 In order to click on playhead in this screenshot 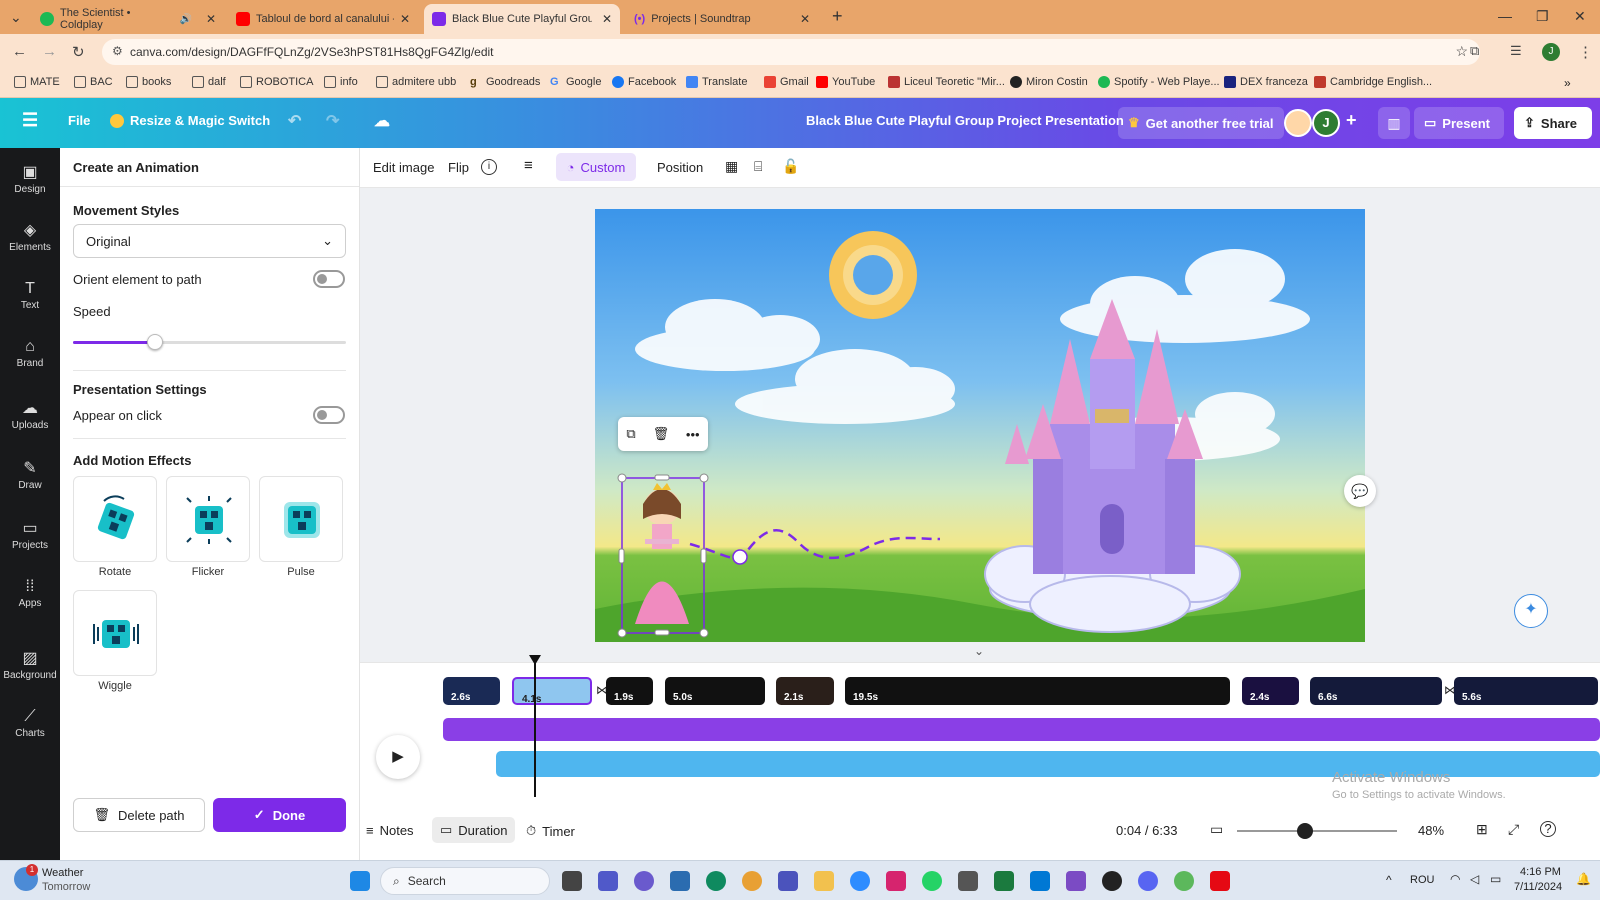, I will do `click(535, 729)`.